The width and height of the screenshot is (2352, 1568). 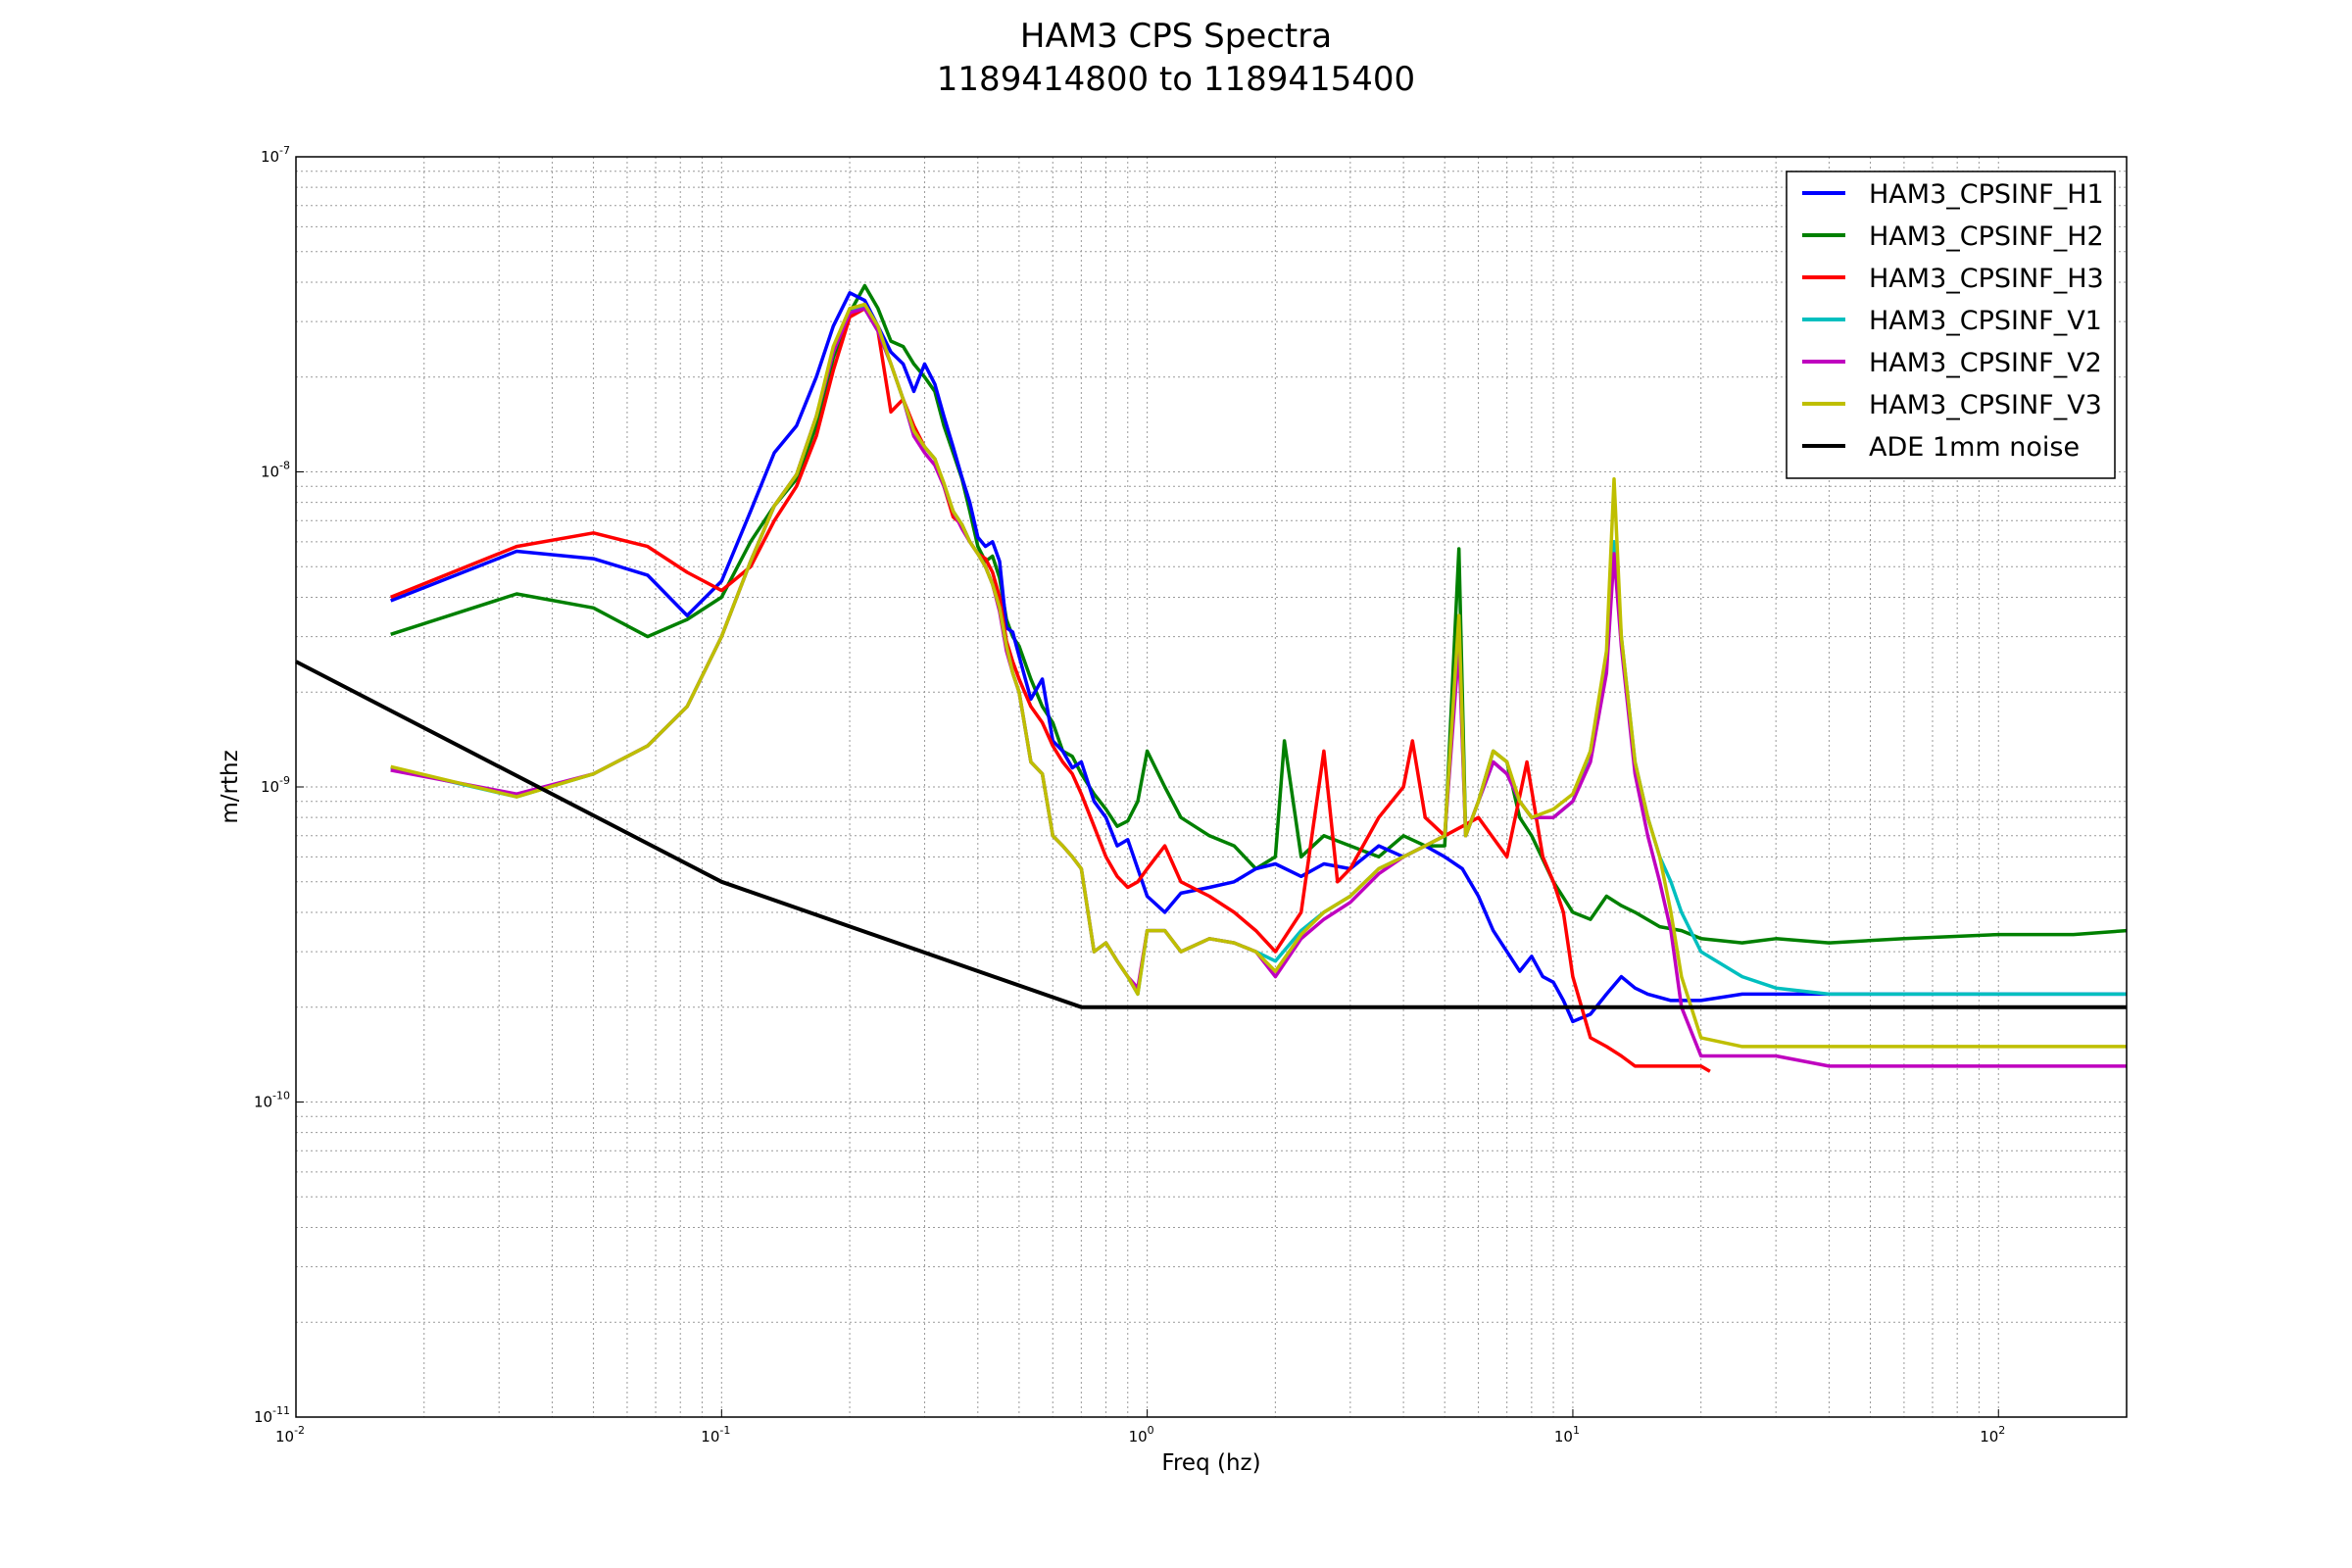 I want to click on legend-label: HAM3_CPSINF_V3, so click(x=1985, y=405).